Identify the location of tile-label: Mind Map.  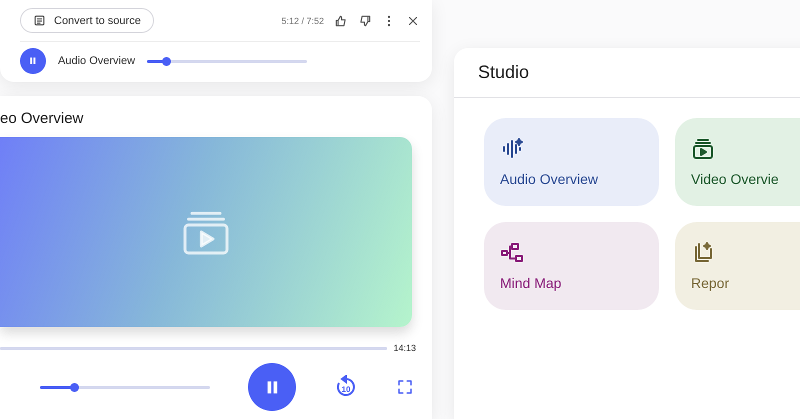
(531, 283).